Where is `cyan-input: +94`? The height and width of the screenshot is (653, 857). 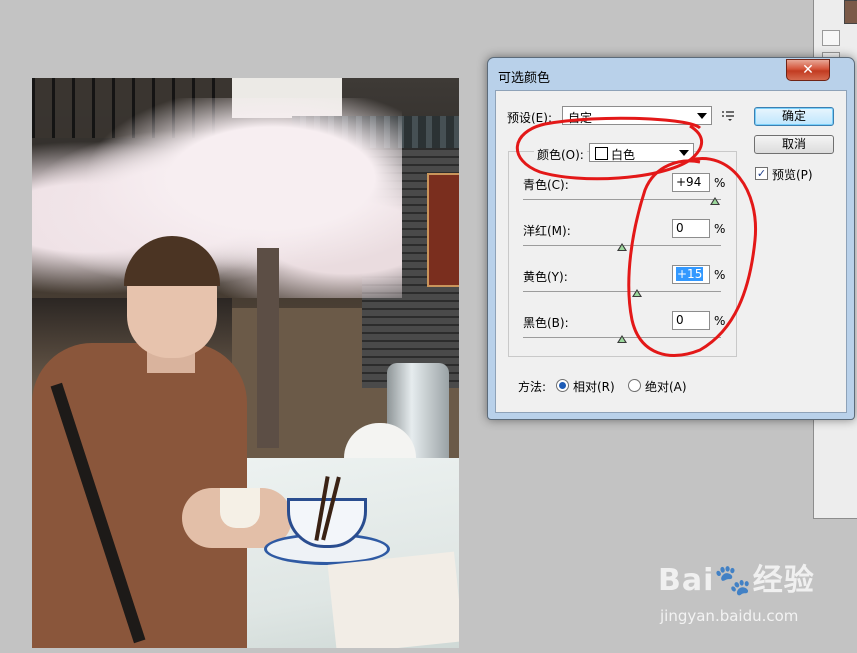 cyan-input: +94 is located at coordinates (691, 182).